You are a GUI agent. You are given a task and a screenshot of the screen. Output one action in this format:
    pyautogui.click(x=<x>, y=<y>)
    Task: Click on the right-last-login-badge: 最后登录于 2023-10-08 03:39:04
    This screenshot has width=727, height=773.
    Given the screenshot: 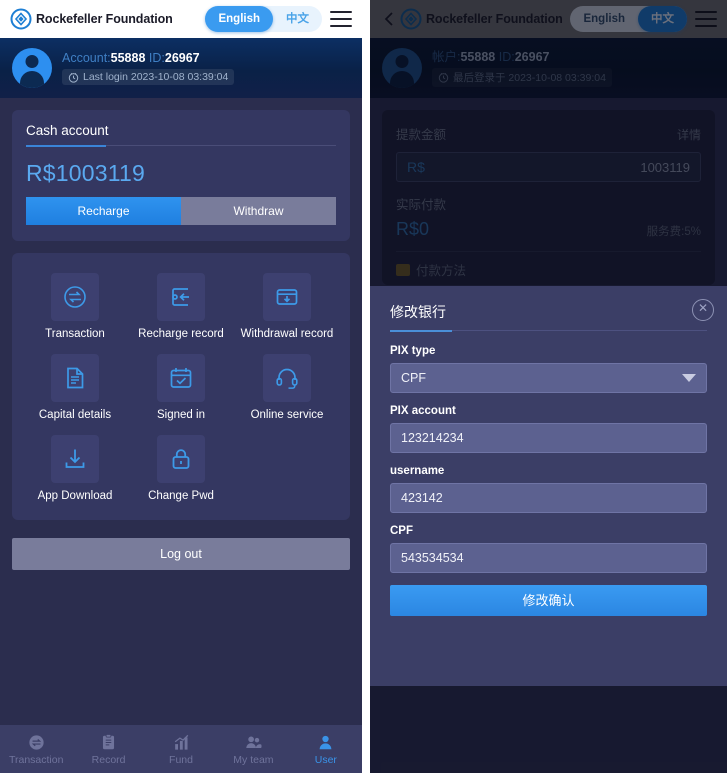 What is the action you would take?
    pyautogui.click(x=522, y=77)
    